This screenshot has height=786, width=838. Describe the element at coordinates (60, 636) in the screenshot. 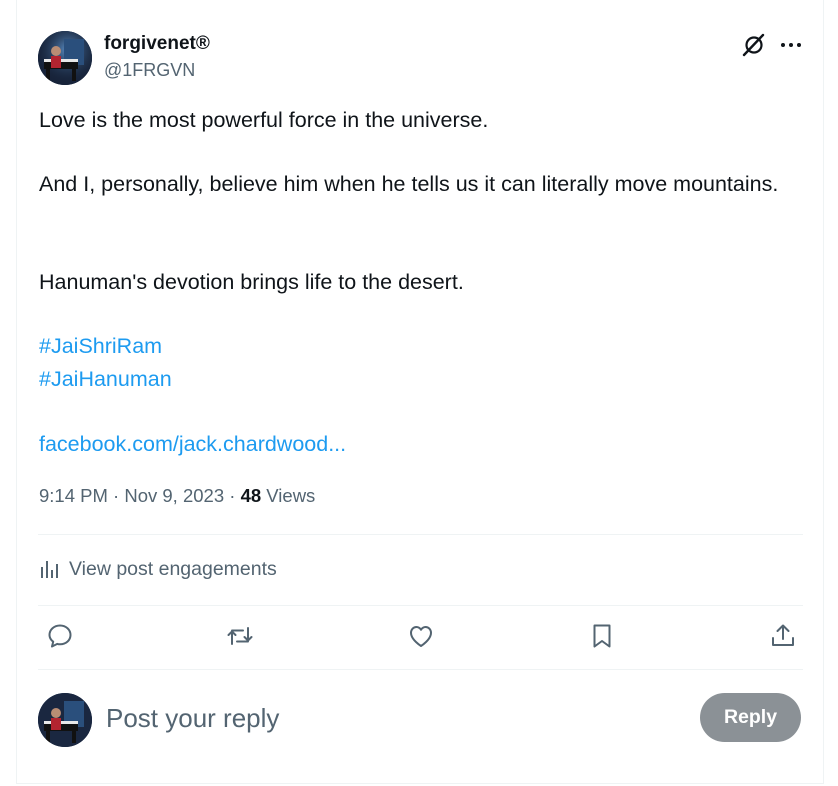

I see `reply-icon` at that location.